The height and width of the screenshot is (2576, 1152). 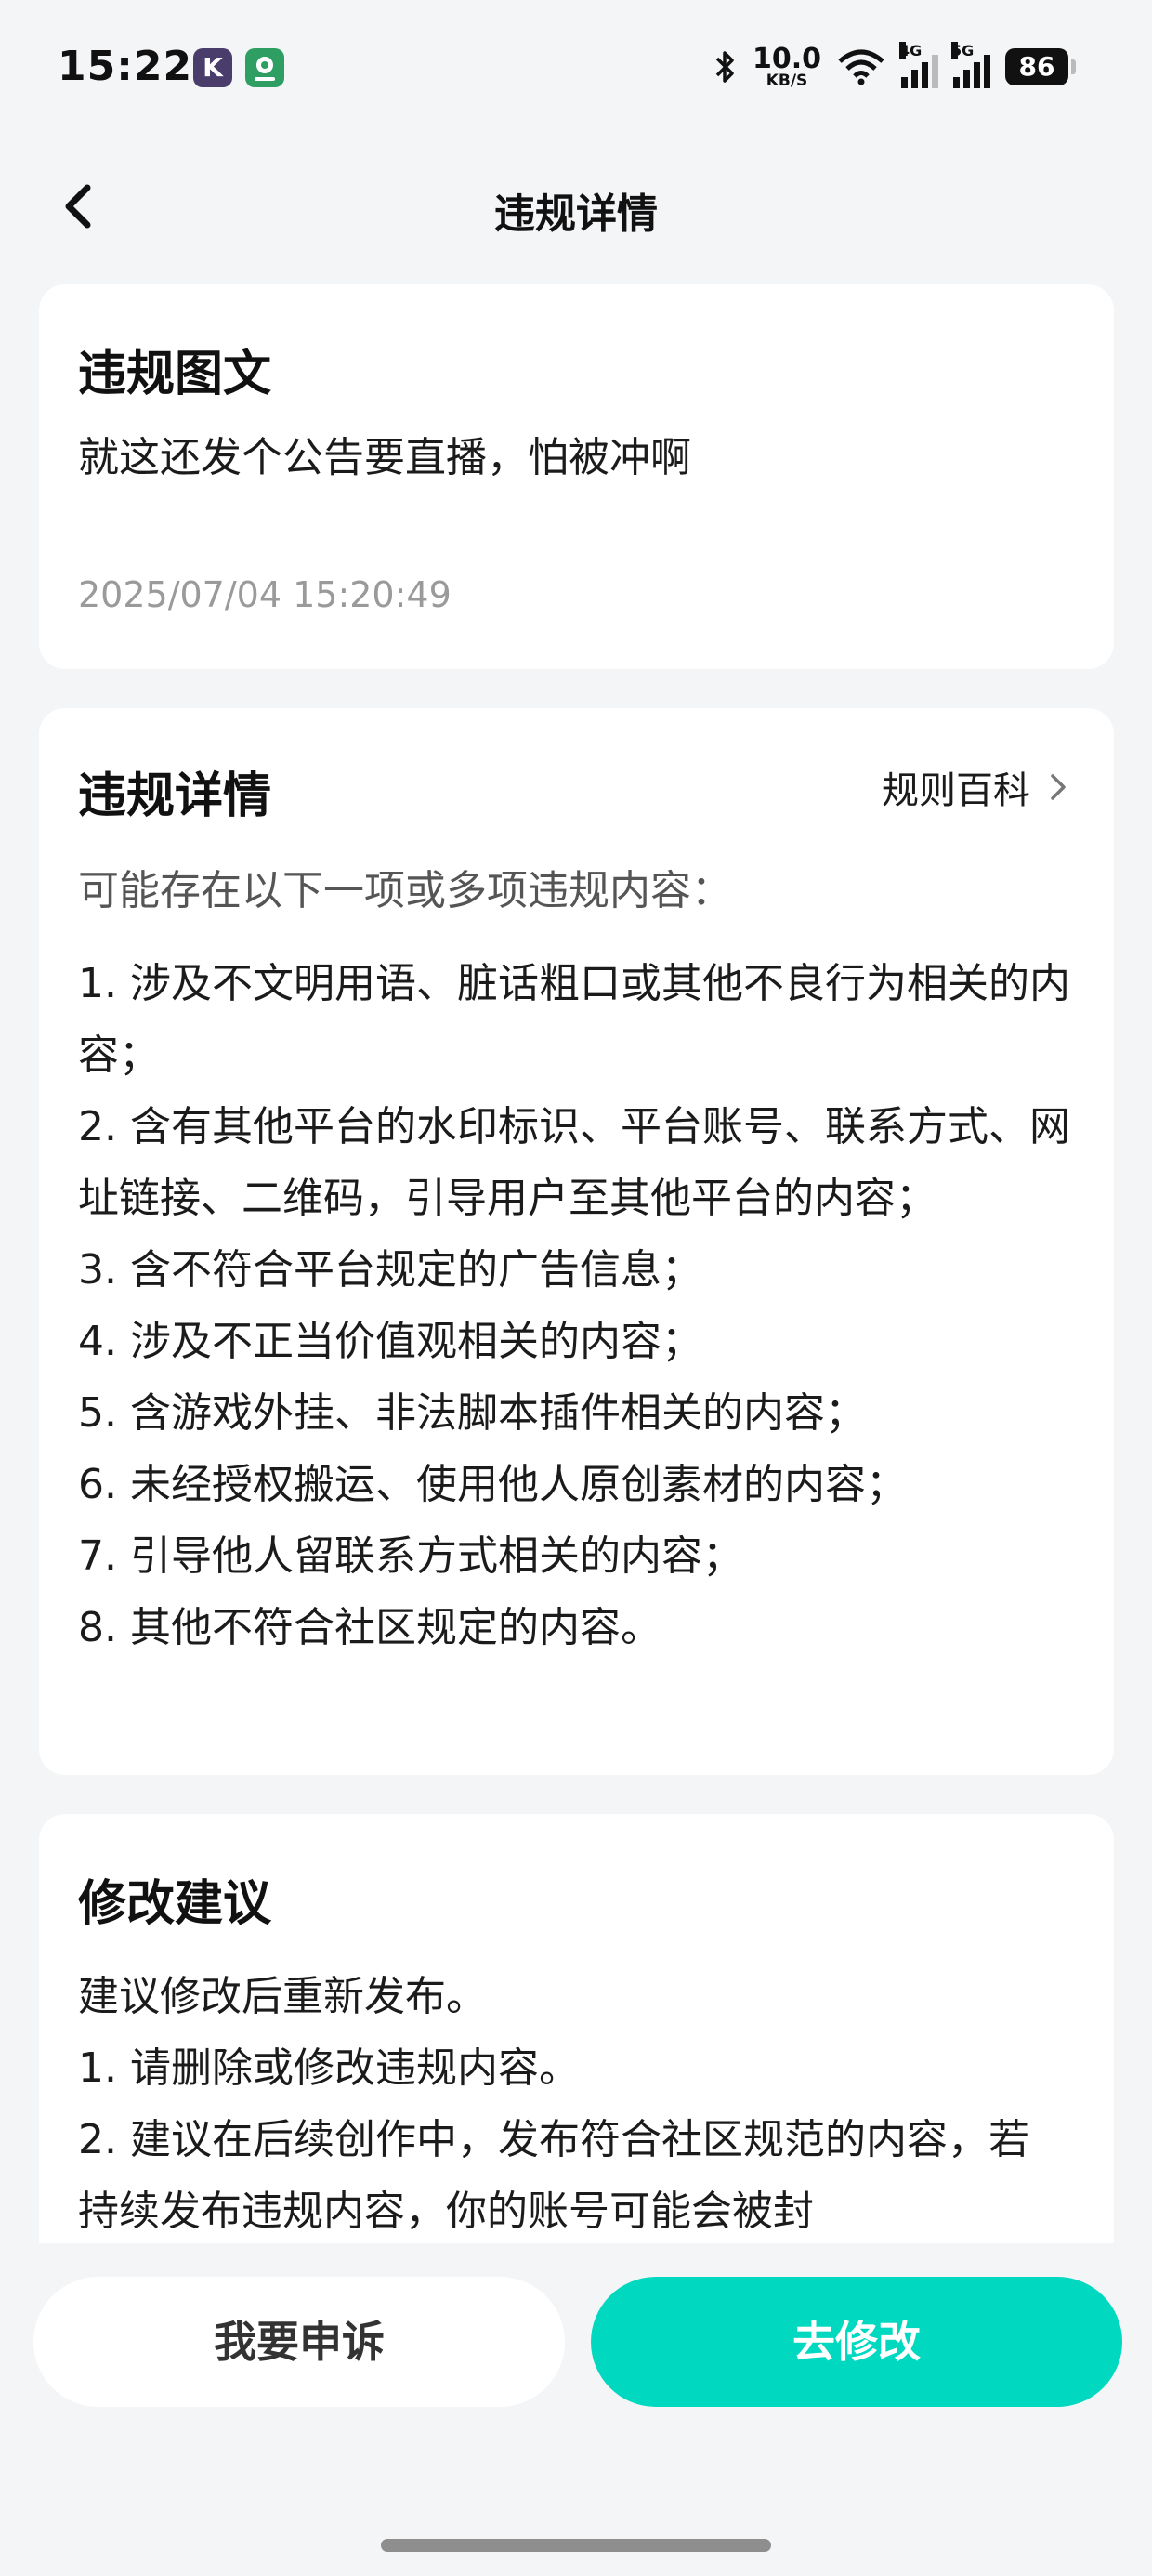 I want to click on page-header: 违规详情, so click(x=576, y=206).